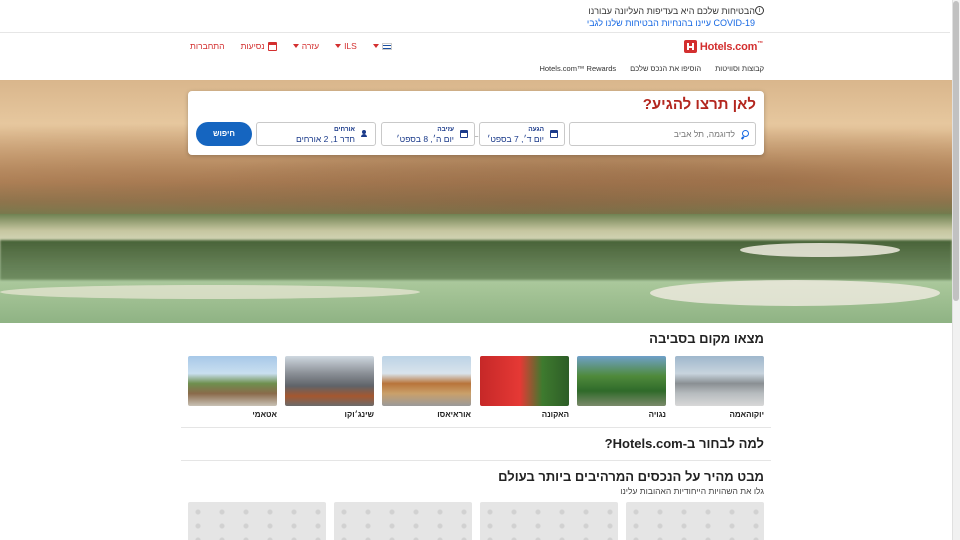 The image size is (960, 540). What do you see at coordinates (692, 491) in the screenshot?
I see `unique-stays-subtitle: גלו את השהויות הייחודיות האהובות עלינו` at bounding box center [692, 491].